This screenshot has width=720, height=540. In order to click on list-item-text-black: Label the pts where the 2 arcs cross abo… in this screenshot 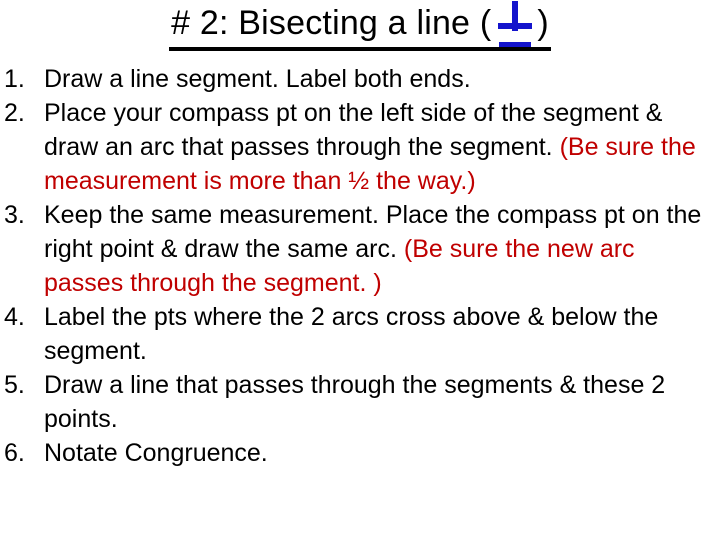, I will do `click(351, 334)`.